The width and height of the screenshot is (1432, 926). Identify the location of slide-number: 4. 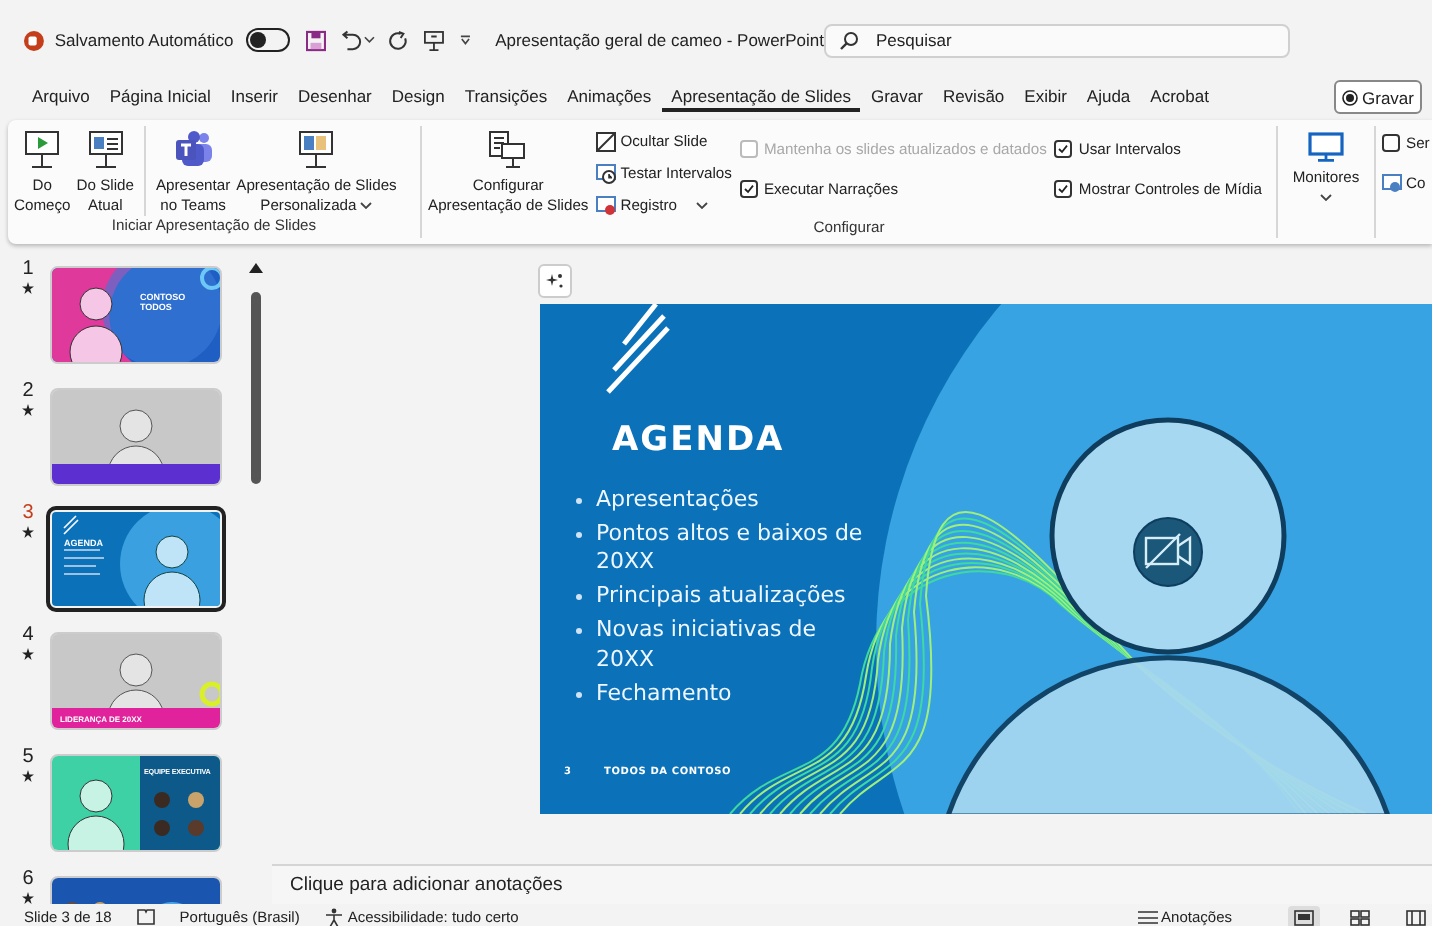
(28, 635).